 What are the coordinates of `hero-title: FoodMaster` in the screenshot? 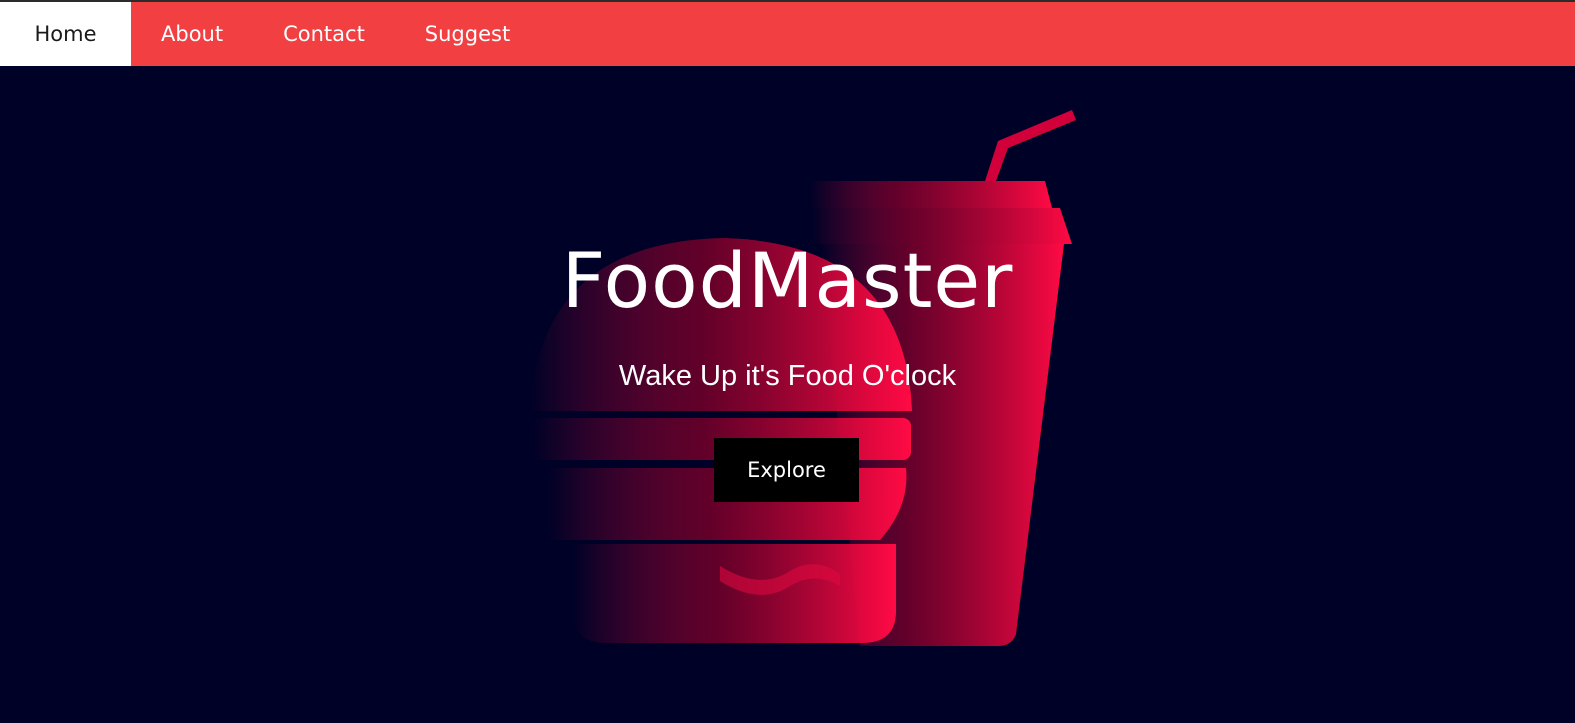 It's located at (787, 280).